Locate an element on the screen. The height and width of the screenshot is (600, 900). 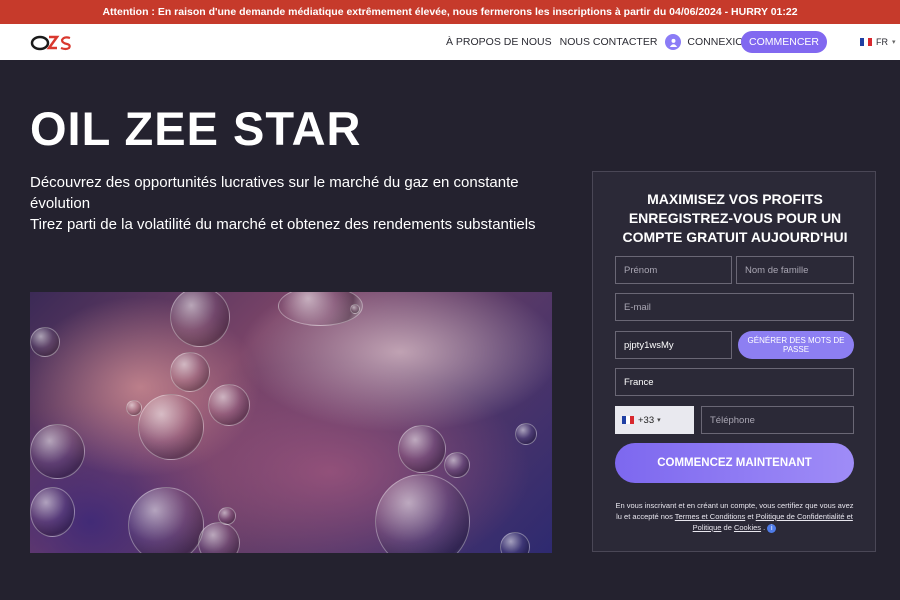
logo is located at coordinates (52, 42).